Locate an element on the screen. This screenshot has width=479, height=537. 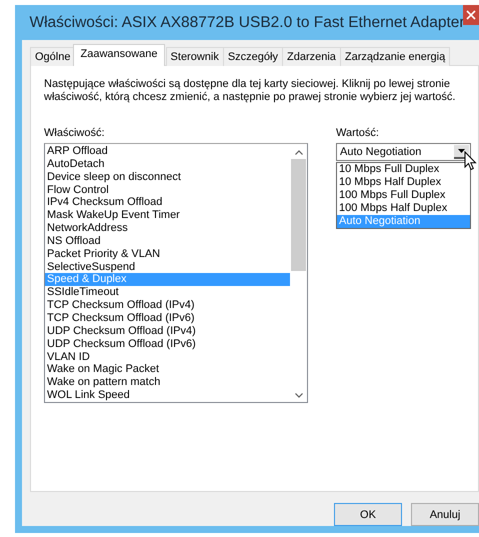
list-item: ARP Offload is located at coordinates (167, 151).